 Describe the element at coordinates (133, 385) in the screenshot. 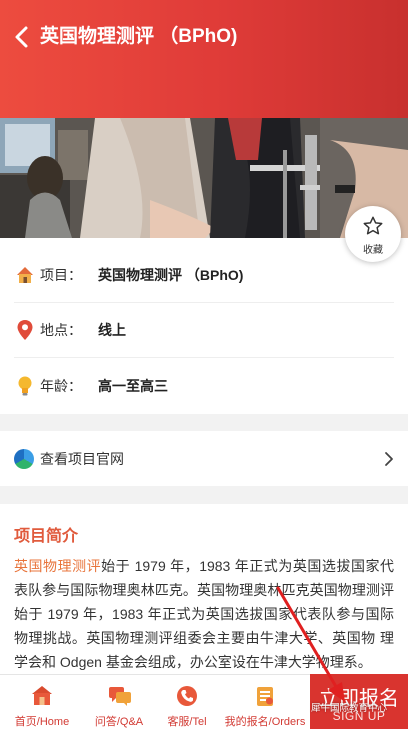

I see `age-value: 高一至高三` at that location.